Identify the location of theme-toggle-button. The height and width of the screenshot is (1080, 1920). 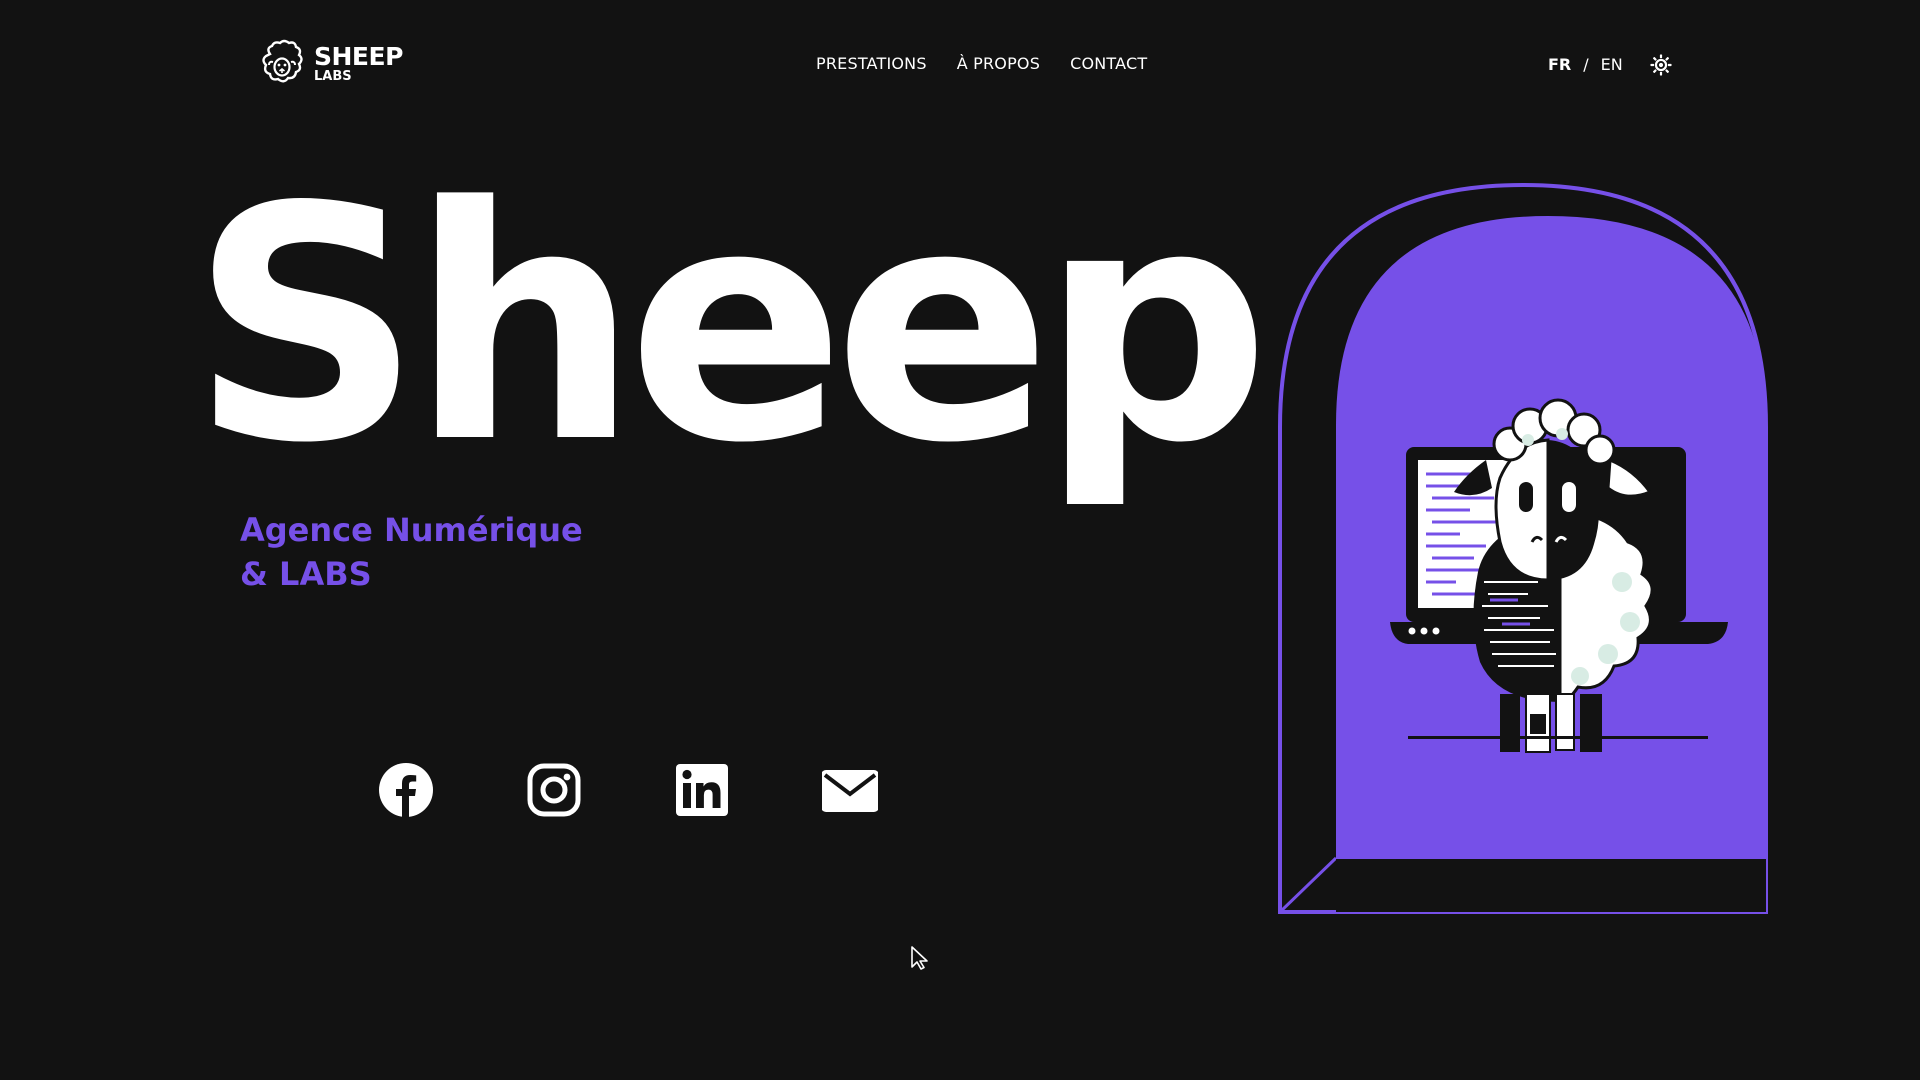
(1661, 65).